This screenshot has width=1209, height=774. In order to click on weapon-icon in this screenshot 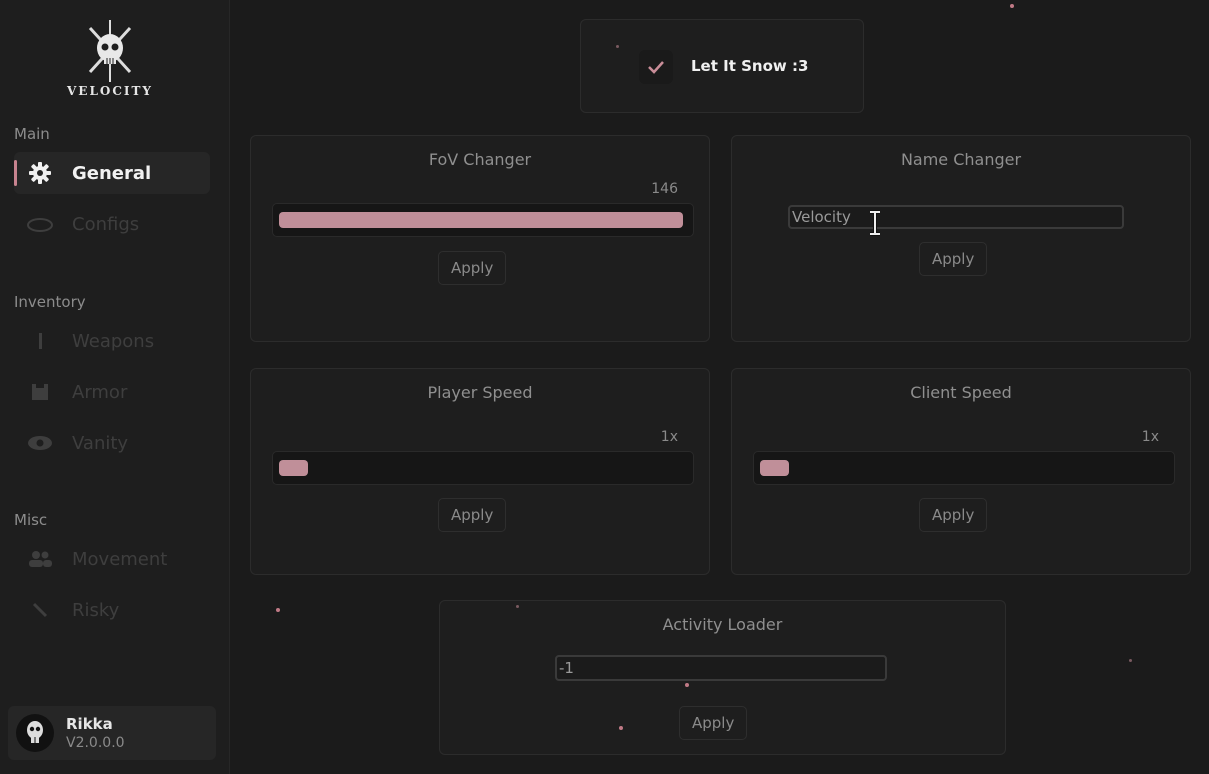, I will do `click(40, 341)`.